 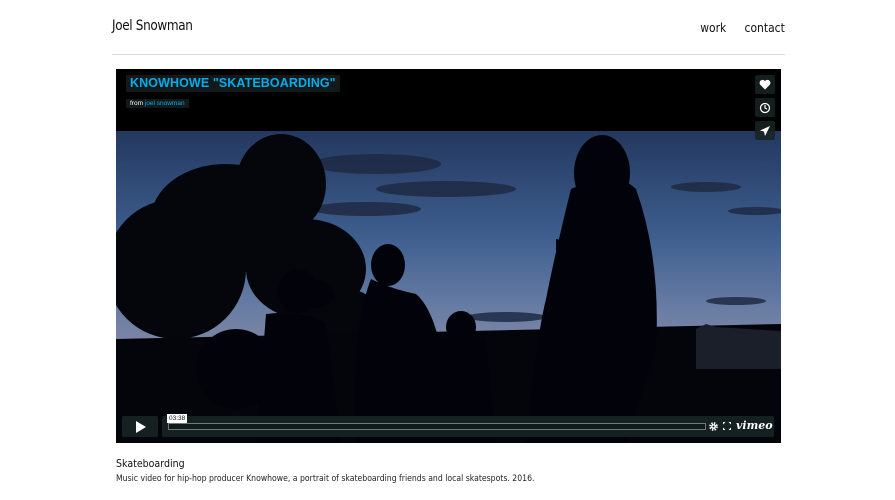 What do you see at coordinates (150, 463) in the screenshot?
I see `caption-title: Skateboarding` at bounding box center [150, 463].